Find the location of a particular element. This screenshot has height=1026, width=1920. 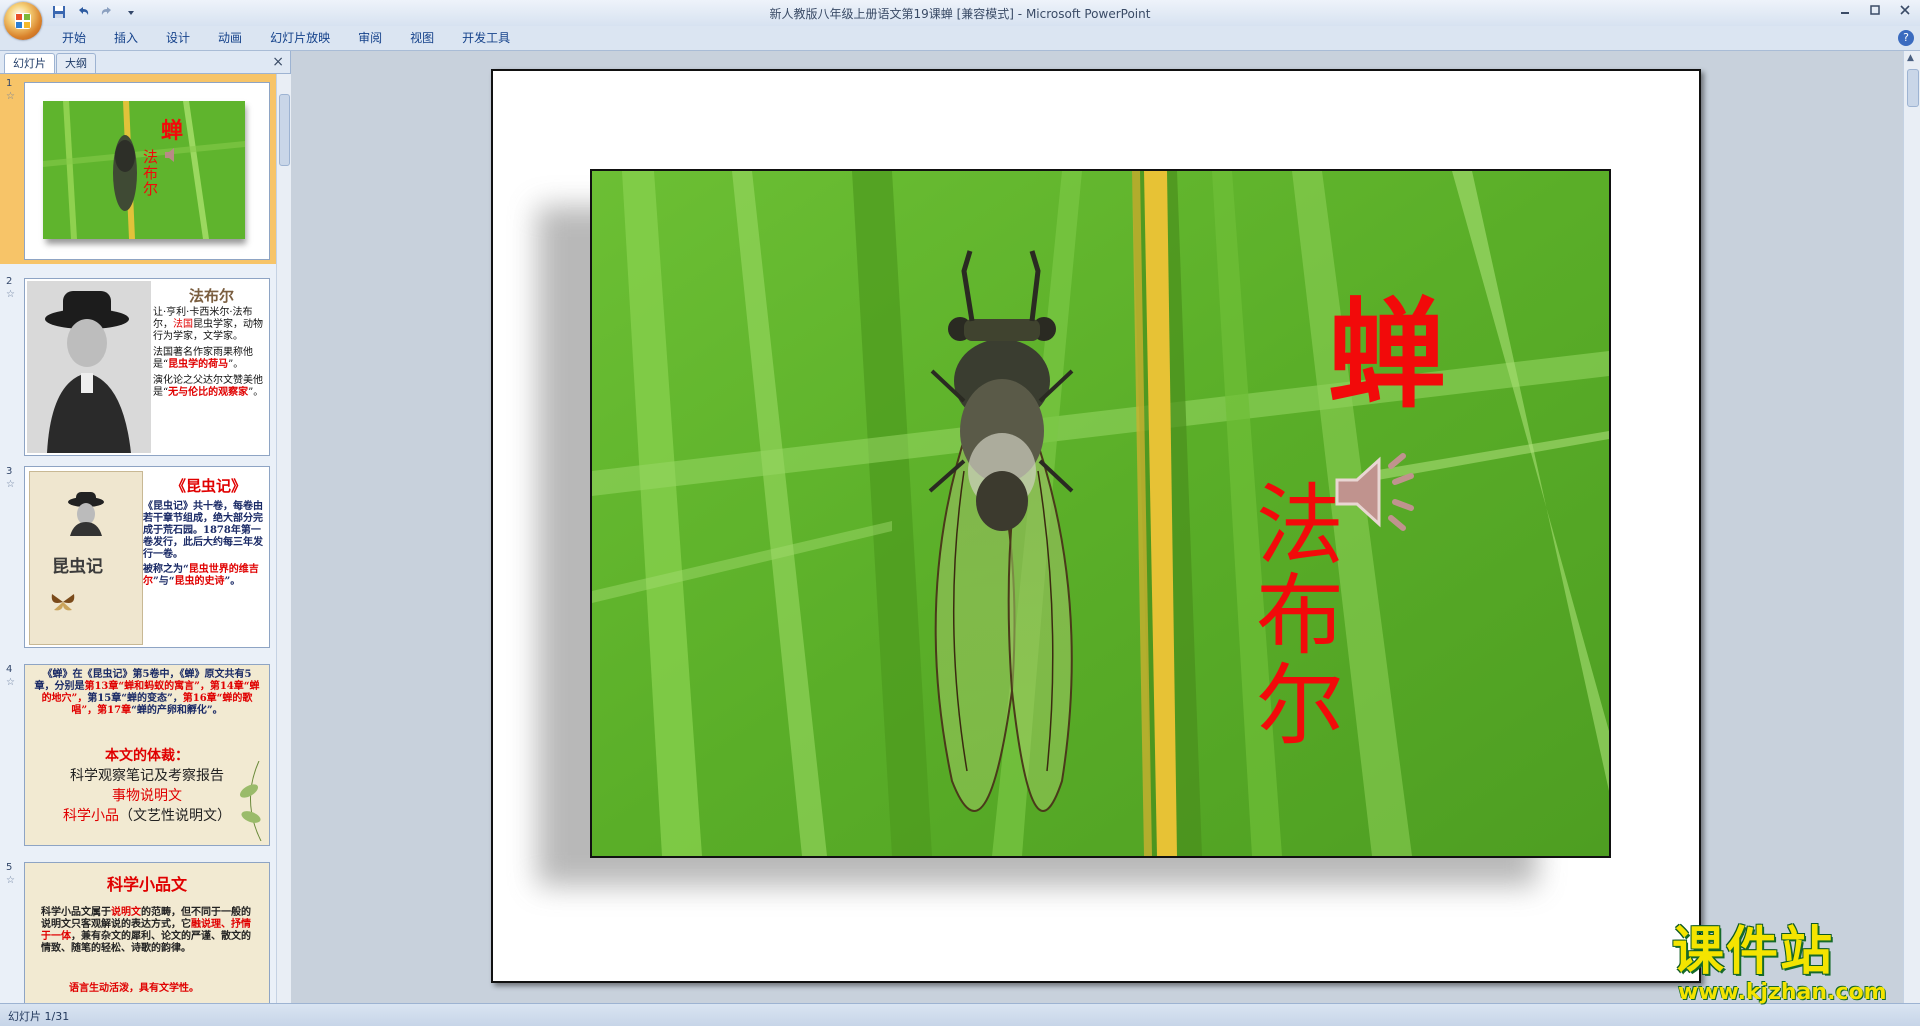

ribbon-tabs: 开始 插入 设计 动画 幻灯片放映 审阅 视图 开发工具 is located at coordinates (286, 38).